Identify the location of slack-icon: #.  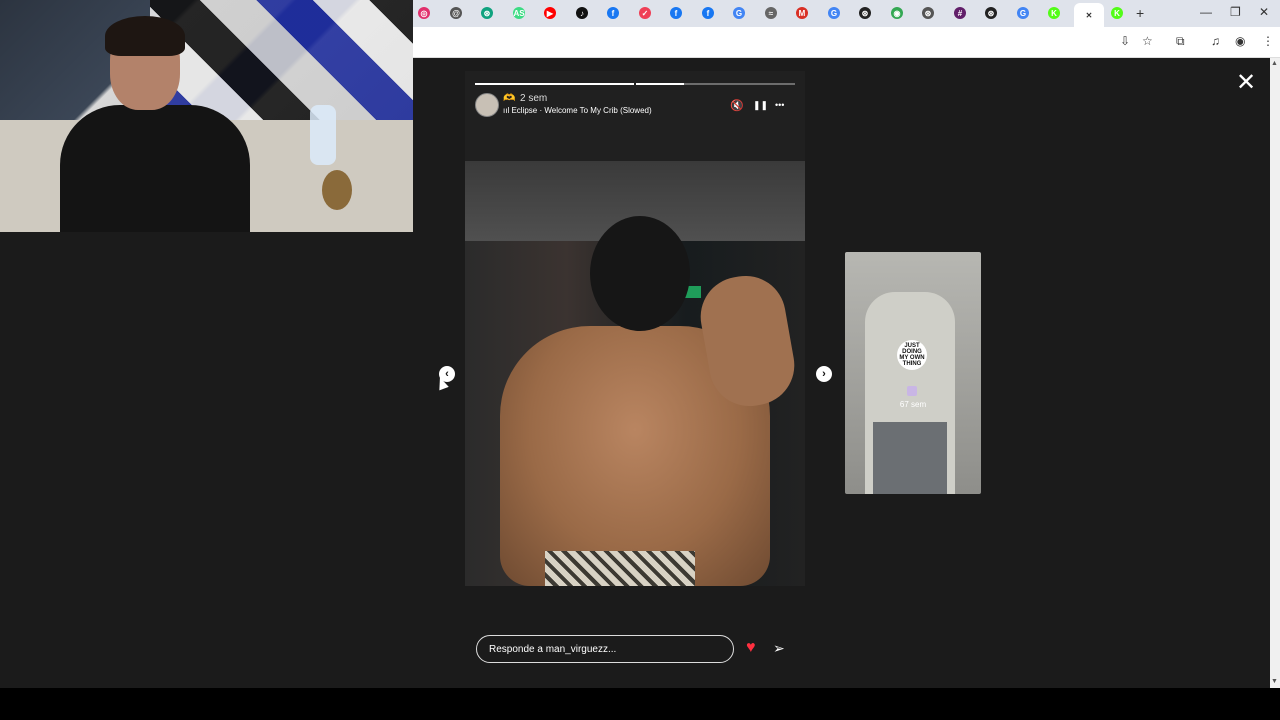
(960, 13).